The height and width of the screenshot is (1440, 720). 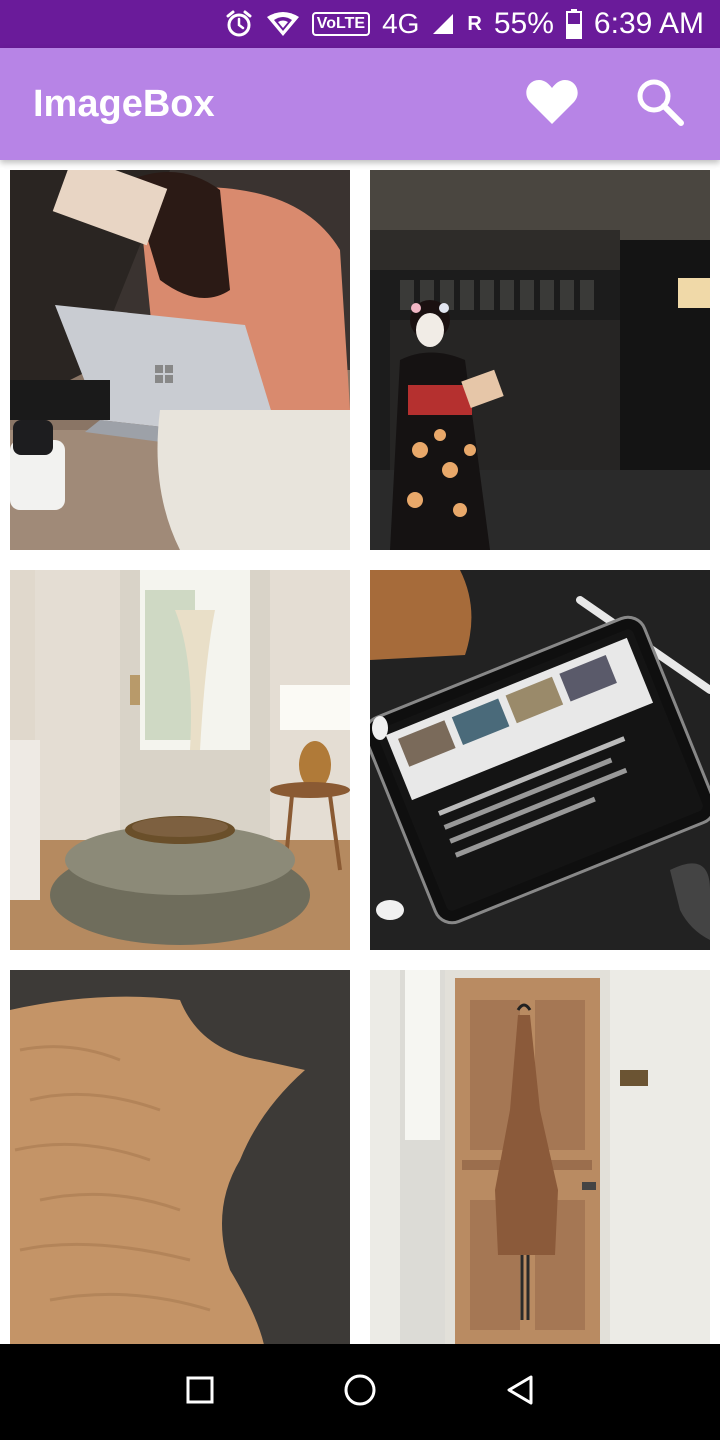 What do you see at coordinates (443, 24) in the screenshot?
I see `signal-icon` at bounding box center [443, 24].